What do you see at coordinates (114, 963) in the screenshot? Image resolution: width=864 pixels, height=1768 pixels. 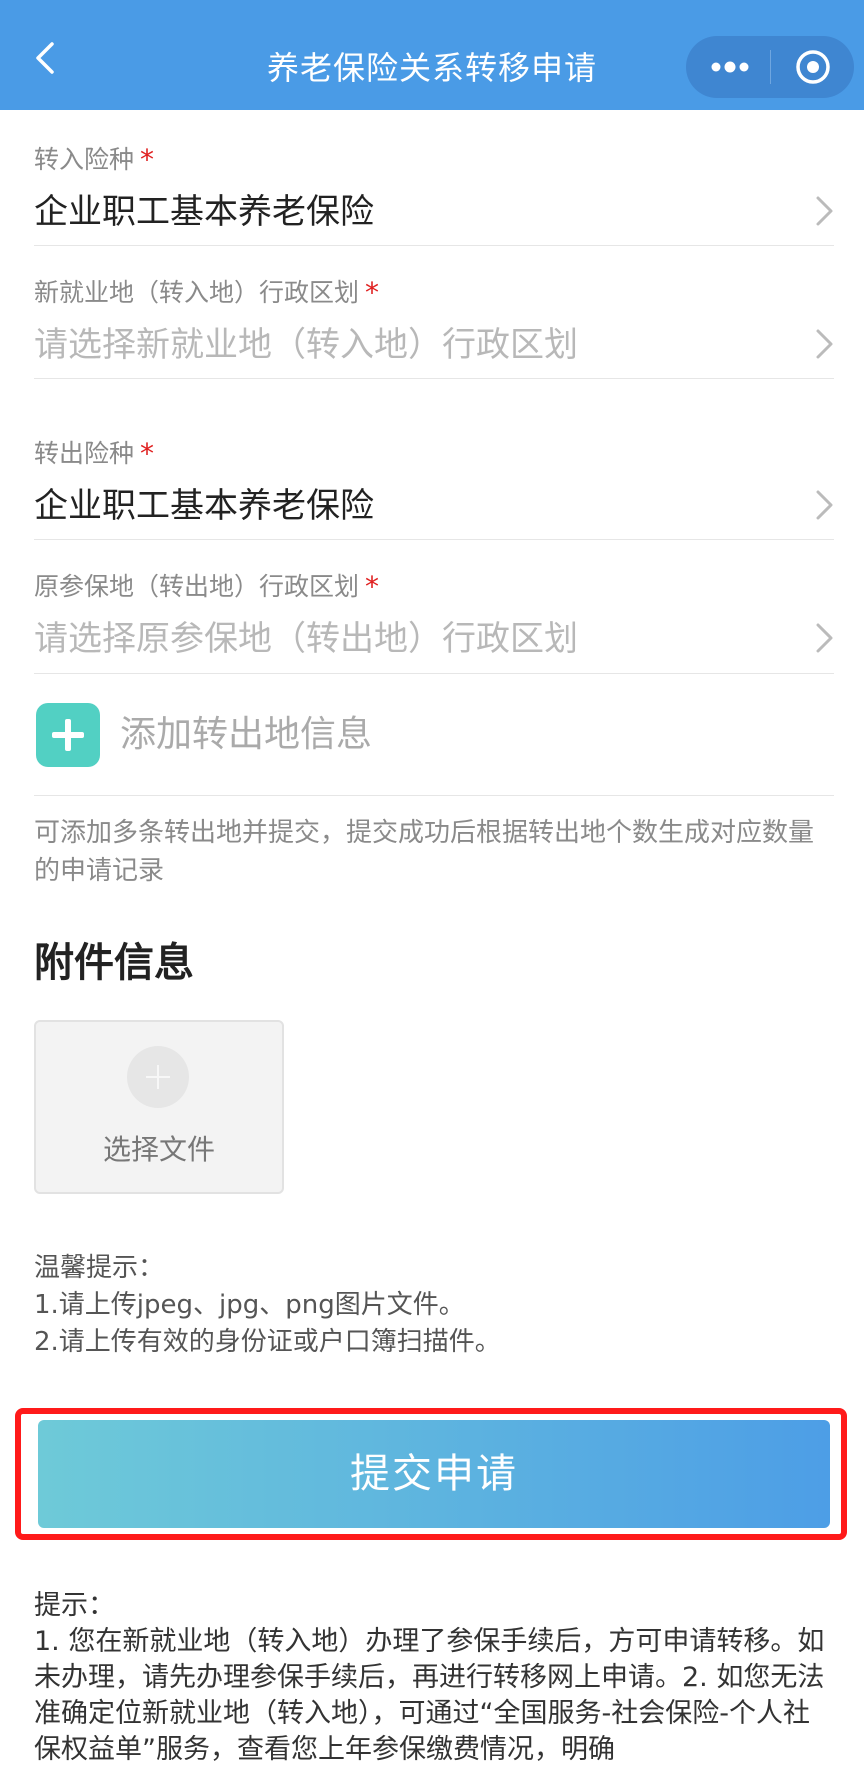 I see `attachment-section-title: 附件信息` at bounding box center [114, 963].